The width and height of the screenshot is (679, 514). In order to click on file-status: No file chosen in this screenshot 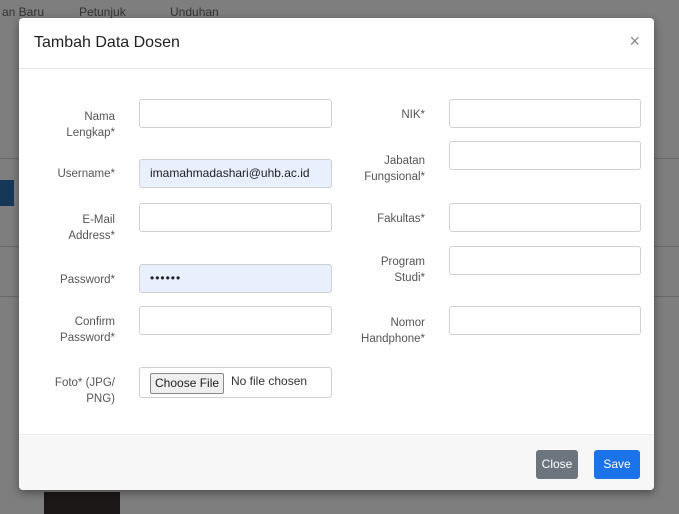, I will do `click(269, 381)`.